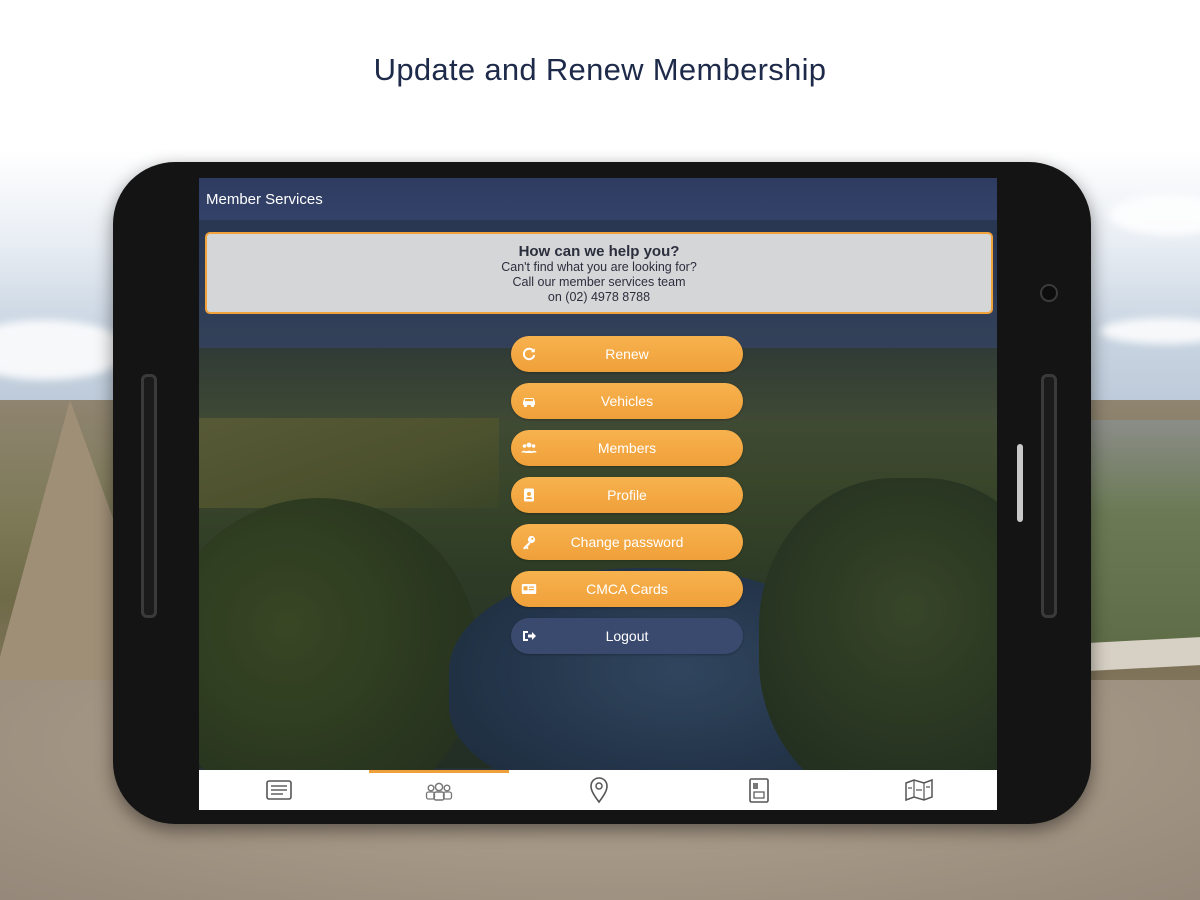 This screenshot has width=1200, height=900. I want to click on members-icon, so click(439, 791).